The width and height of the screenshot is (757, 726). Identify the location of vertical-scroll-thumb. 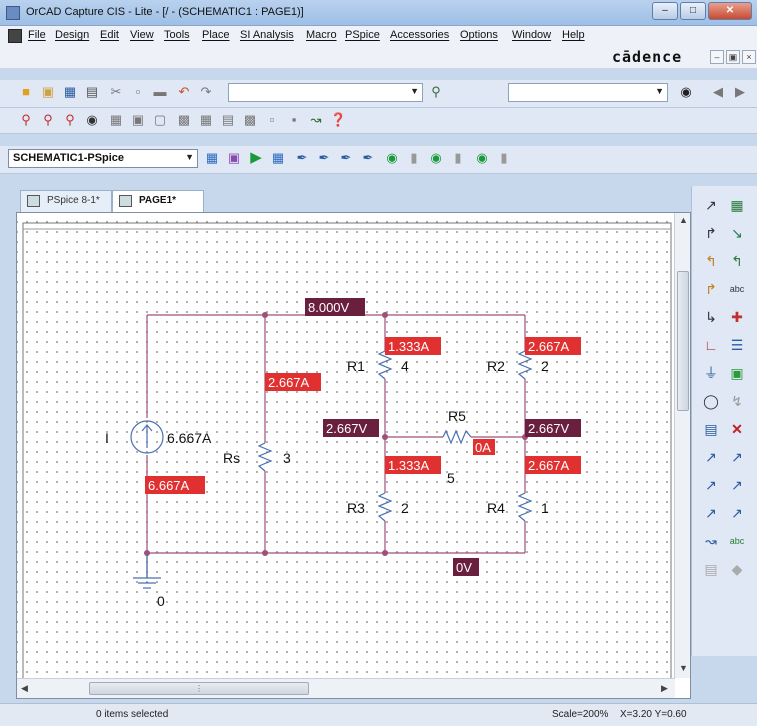
(683, 341).